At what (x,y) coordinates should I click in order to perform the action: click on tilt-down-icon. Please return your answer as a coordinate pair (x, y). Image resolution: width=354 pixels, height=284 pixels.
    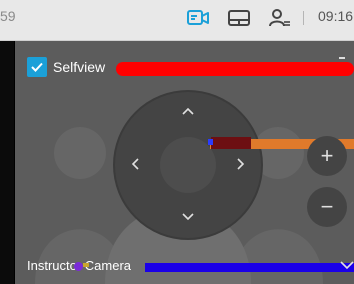
    Looking at the image, I should click on (188, 217).